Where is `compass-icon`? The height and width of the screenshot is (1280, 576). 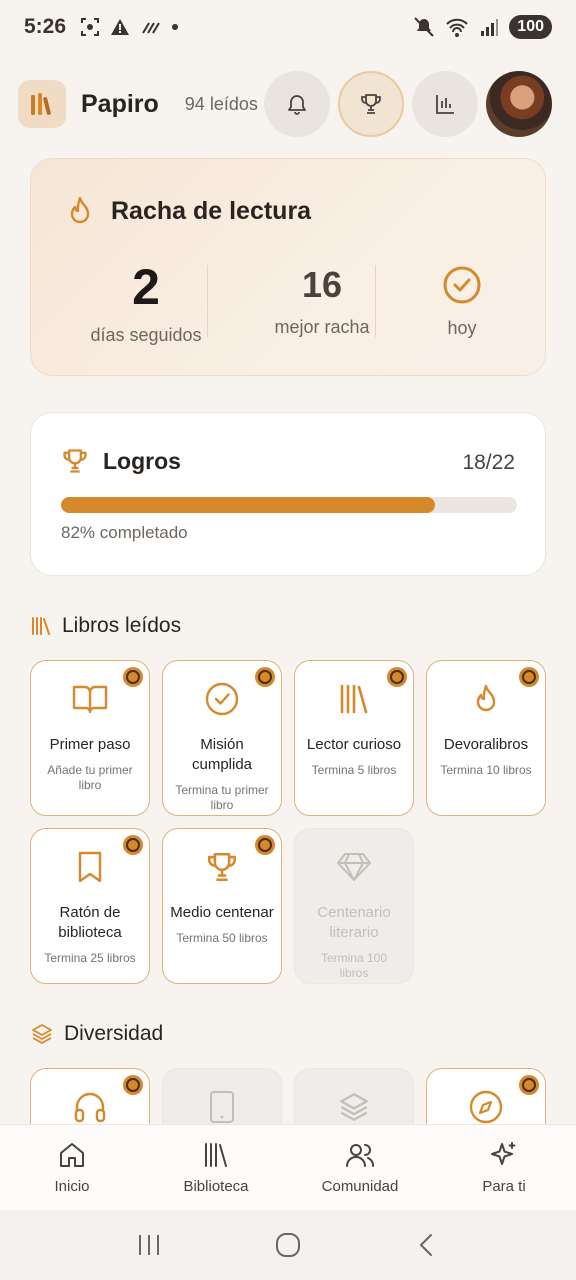 compass-icon is located at coordinates (486, 1107).